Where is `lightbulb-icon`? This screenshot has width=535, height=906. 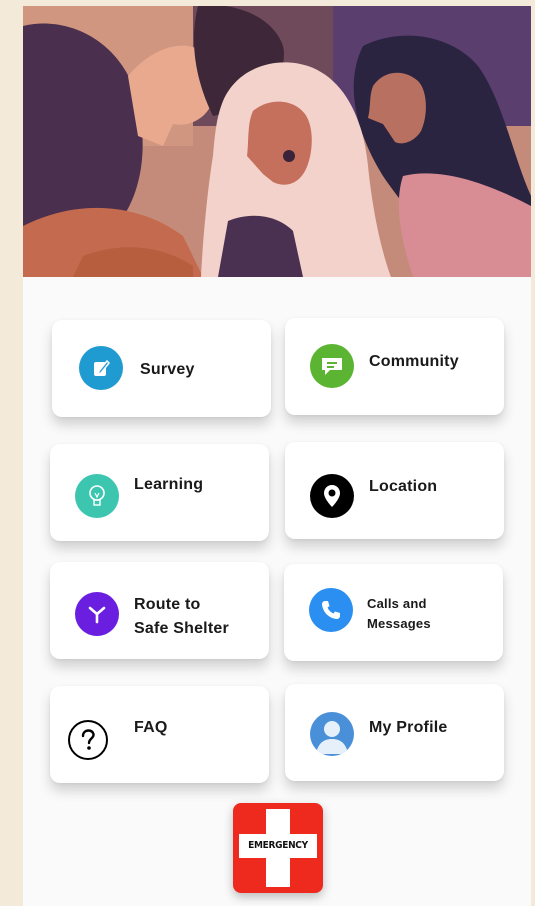 lightbulb-icon is located at coordinates (97, 496).